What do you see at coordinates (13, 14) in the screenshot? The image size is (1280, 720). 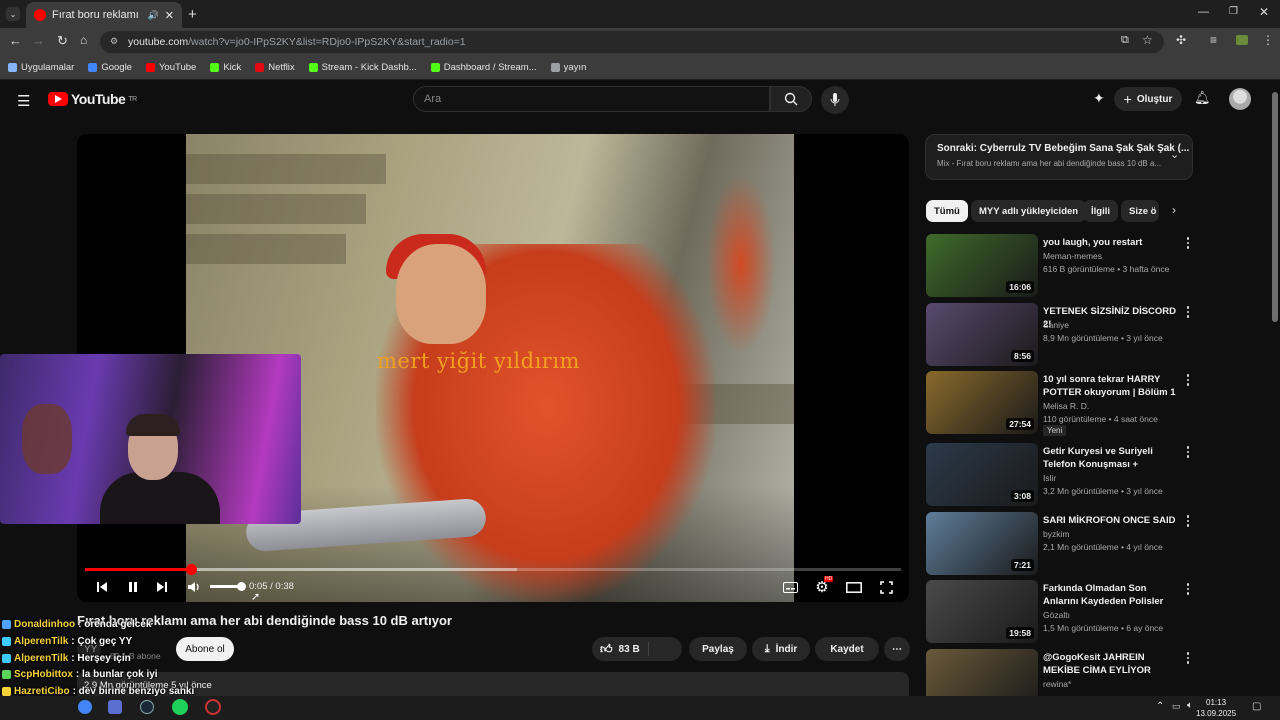 I see `tab-search-icon: ⌄` at bounding box center [13, 14].